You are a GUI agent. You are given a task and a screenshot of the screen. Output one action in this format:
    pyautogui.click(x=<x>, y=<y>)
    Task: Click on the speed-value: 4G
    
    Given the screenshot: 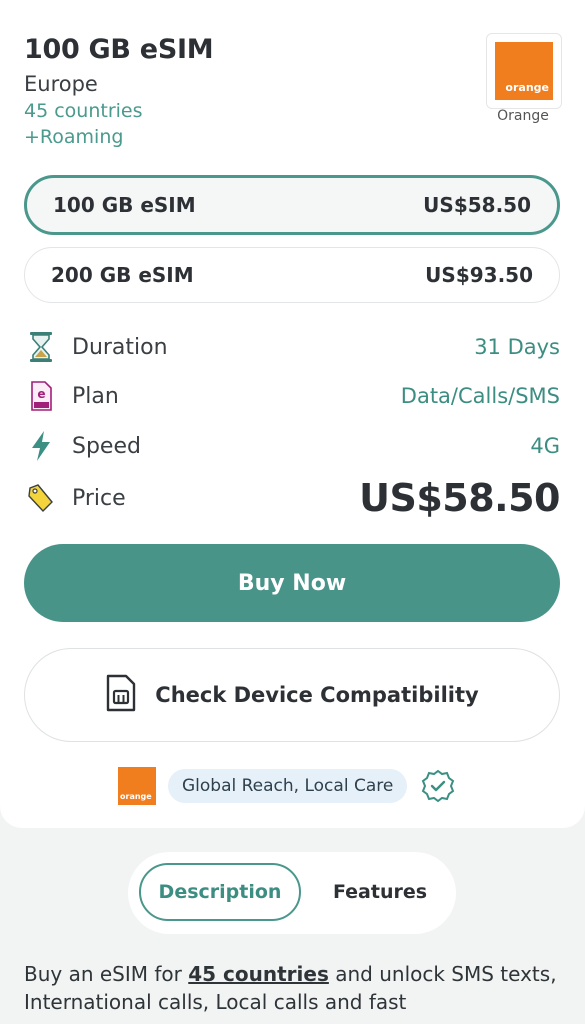 What is the action you would take?
    pyautogui.click(x=545, y=446)
    